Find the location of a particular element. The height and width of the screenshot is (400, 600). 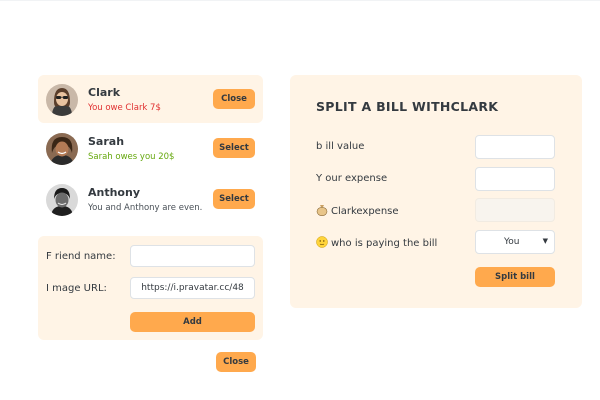

friend-balance: Sarah owes you 20$ is located at coordinates (131, 157).